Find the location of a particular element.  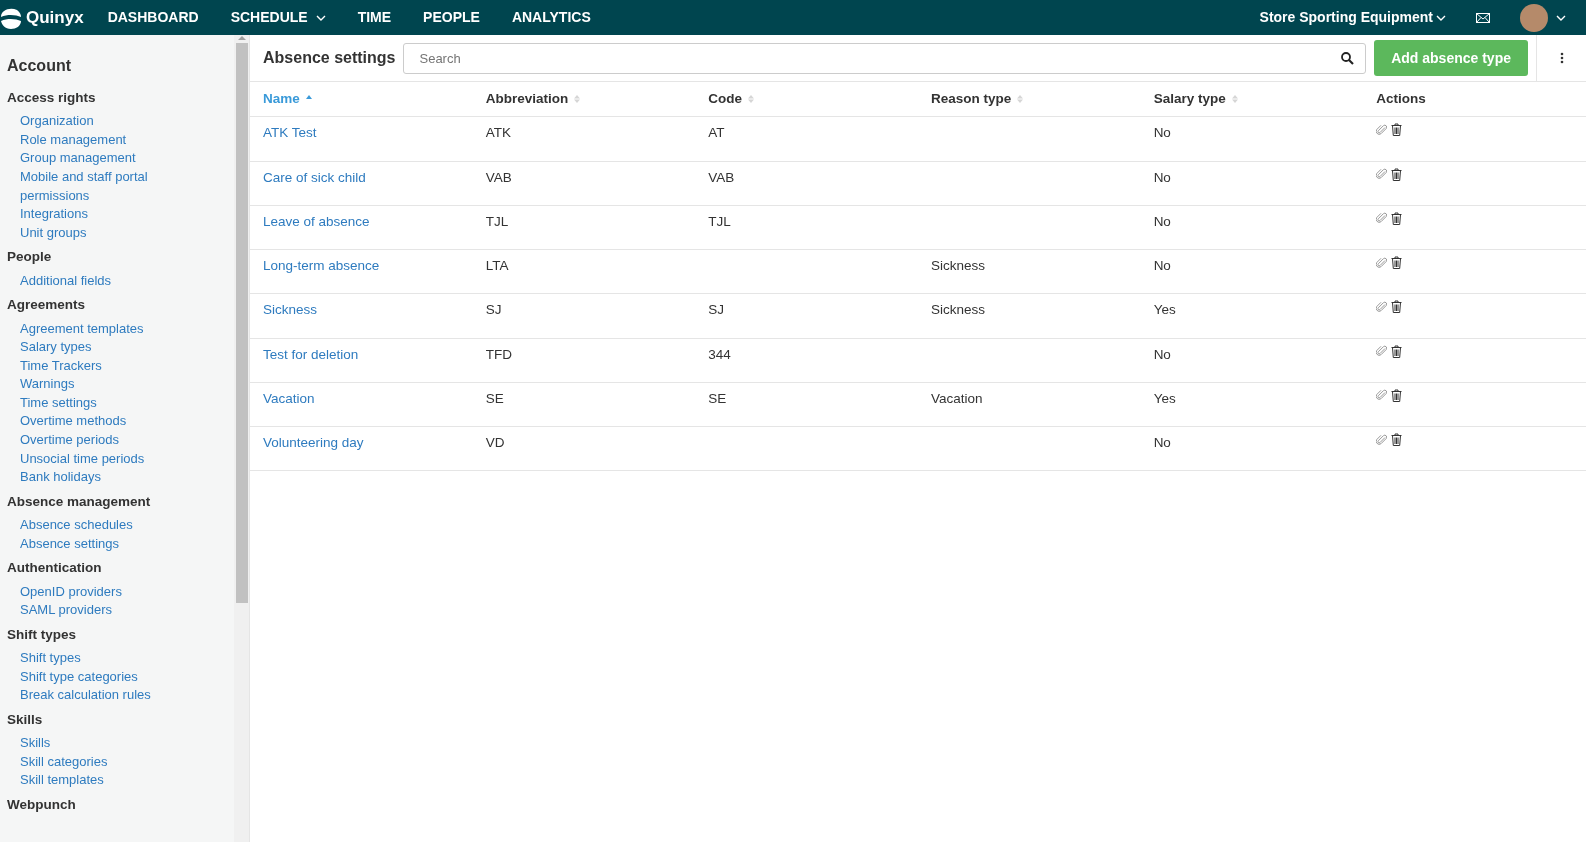

add-absence-type-button: Add absence type is located at coordinates (1451, 58).